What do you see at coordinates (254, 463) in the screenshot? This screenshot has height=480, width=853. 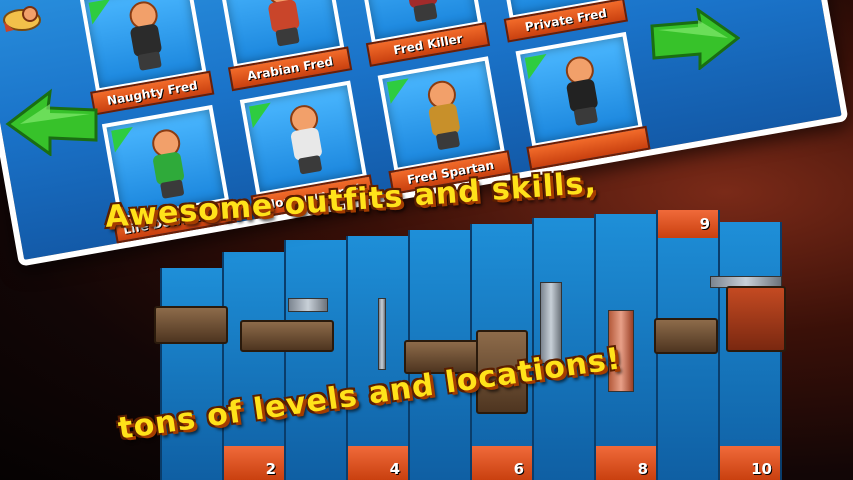 I see `level-number-2: 2` at bounding box center [254, 463].